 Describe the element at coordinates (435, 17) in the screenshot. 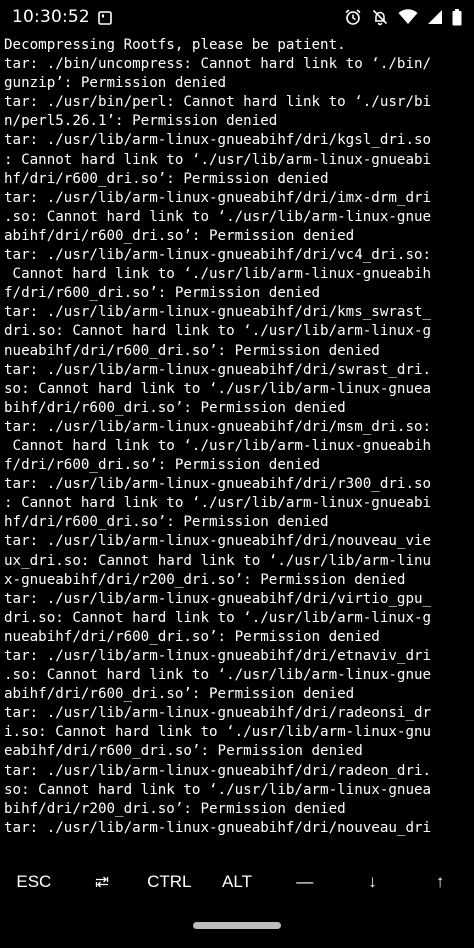

I see `signal-icon` at that location.